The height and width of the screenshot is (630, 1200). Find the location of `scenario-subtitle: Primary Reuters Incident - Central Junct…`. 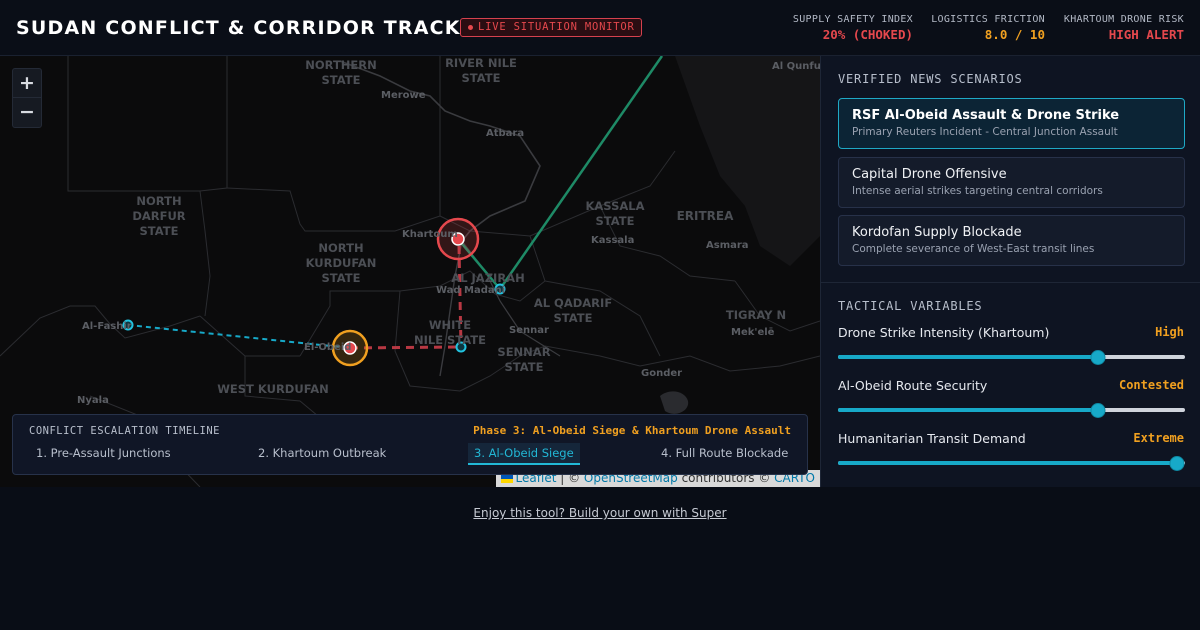

scenario-subtitle: Primary Reuters Incident - Central Junct… is located at coordinates (985, 132).